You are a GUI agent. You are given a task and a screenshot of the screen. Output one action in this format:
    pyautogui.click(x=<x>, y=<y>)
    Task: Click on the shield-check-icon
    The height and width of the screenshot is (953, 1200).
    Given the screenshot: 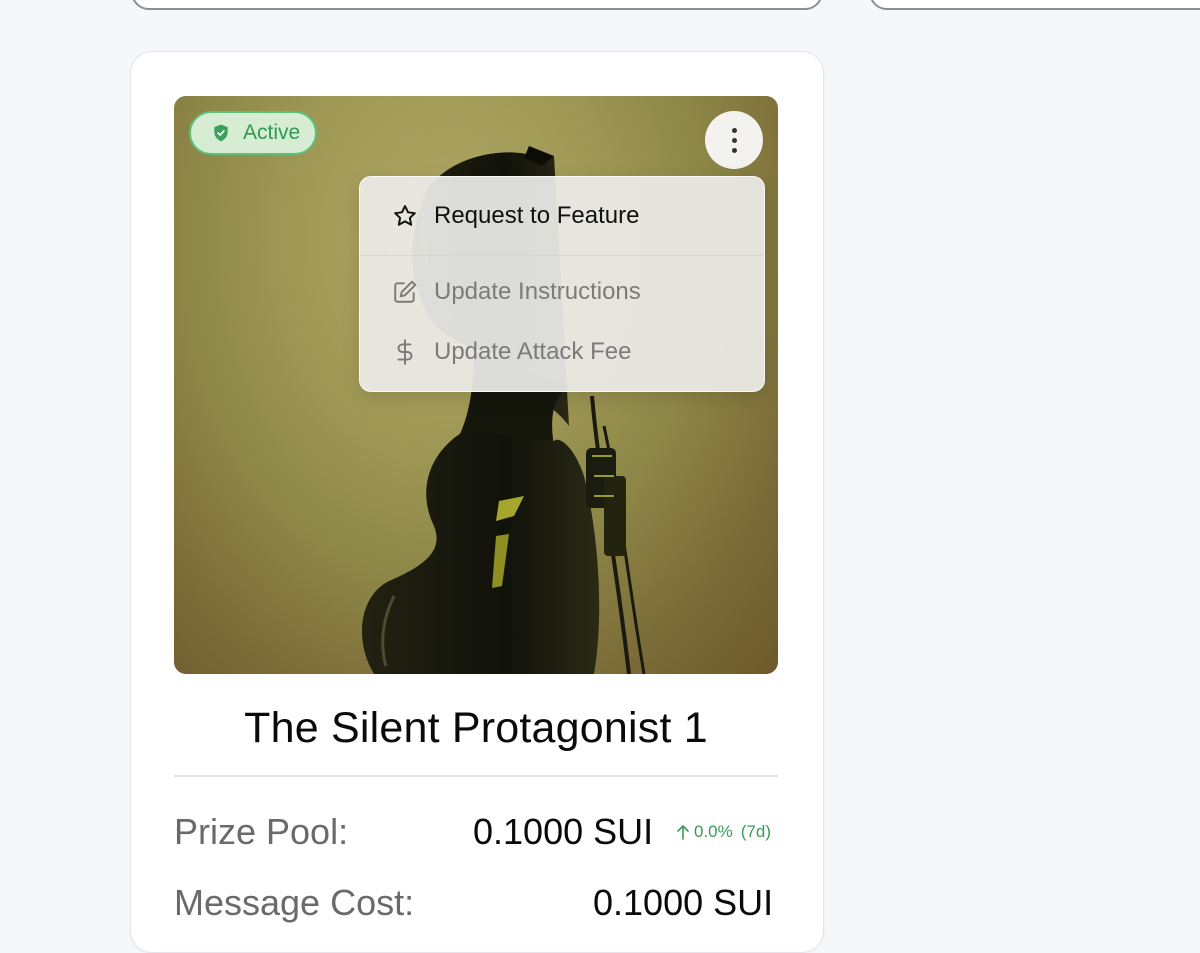 What is the action you would take?
    pyautogui.click(x=221, y=133)
    